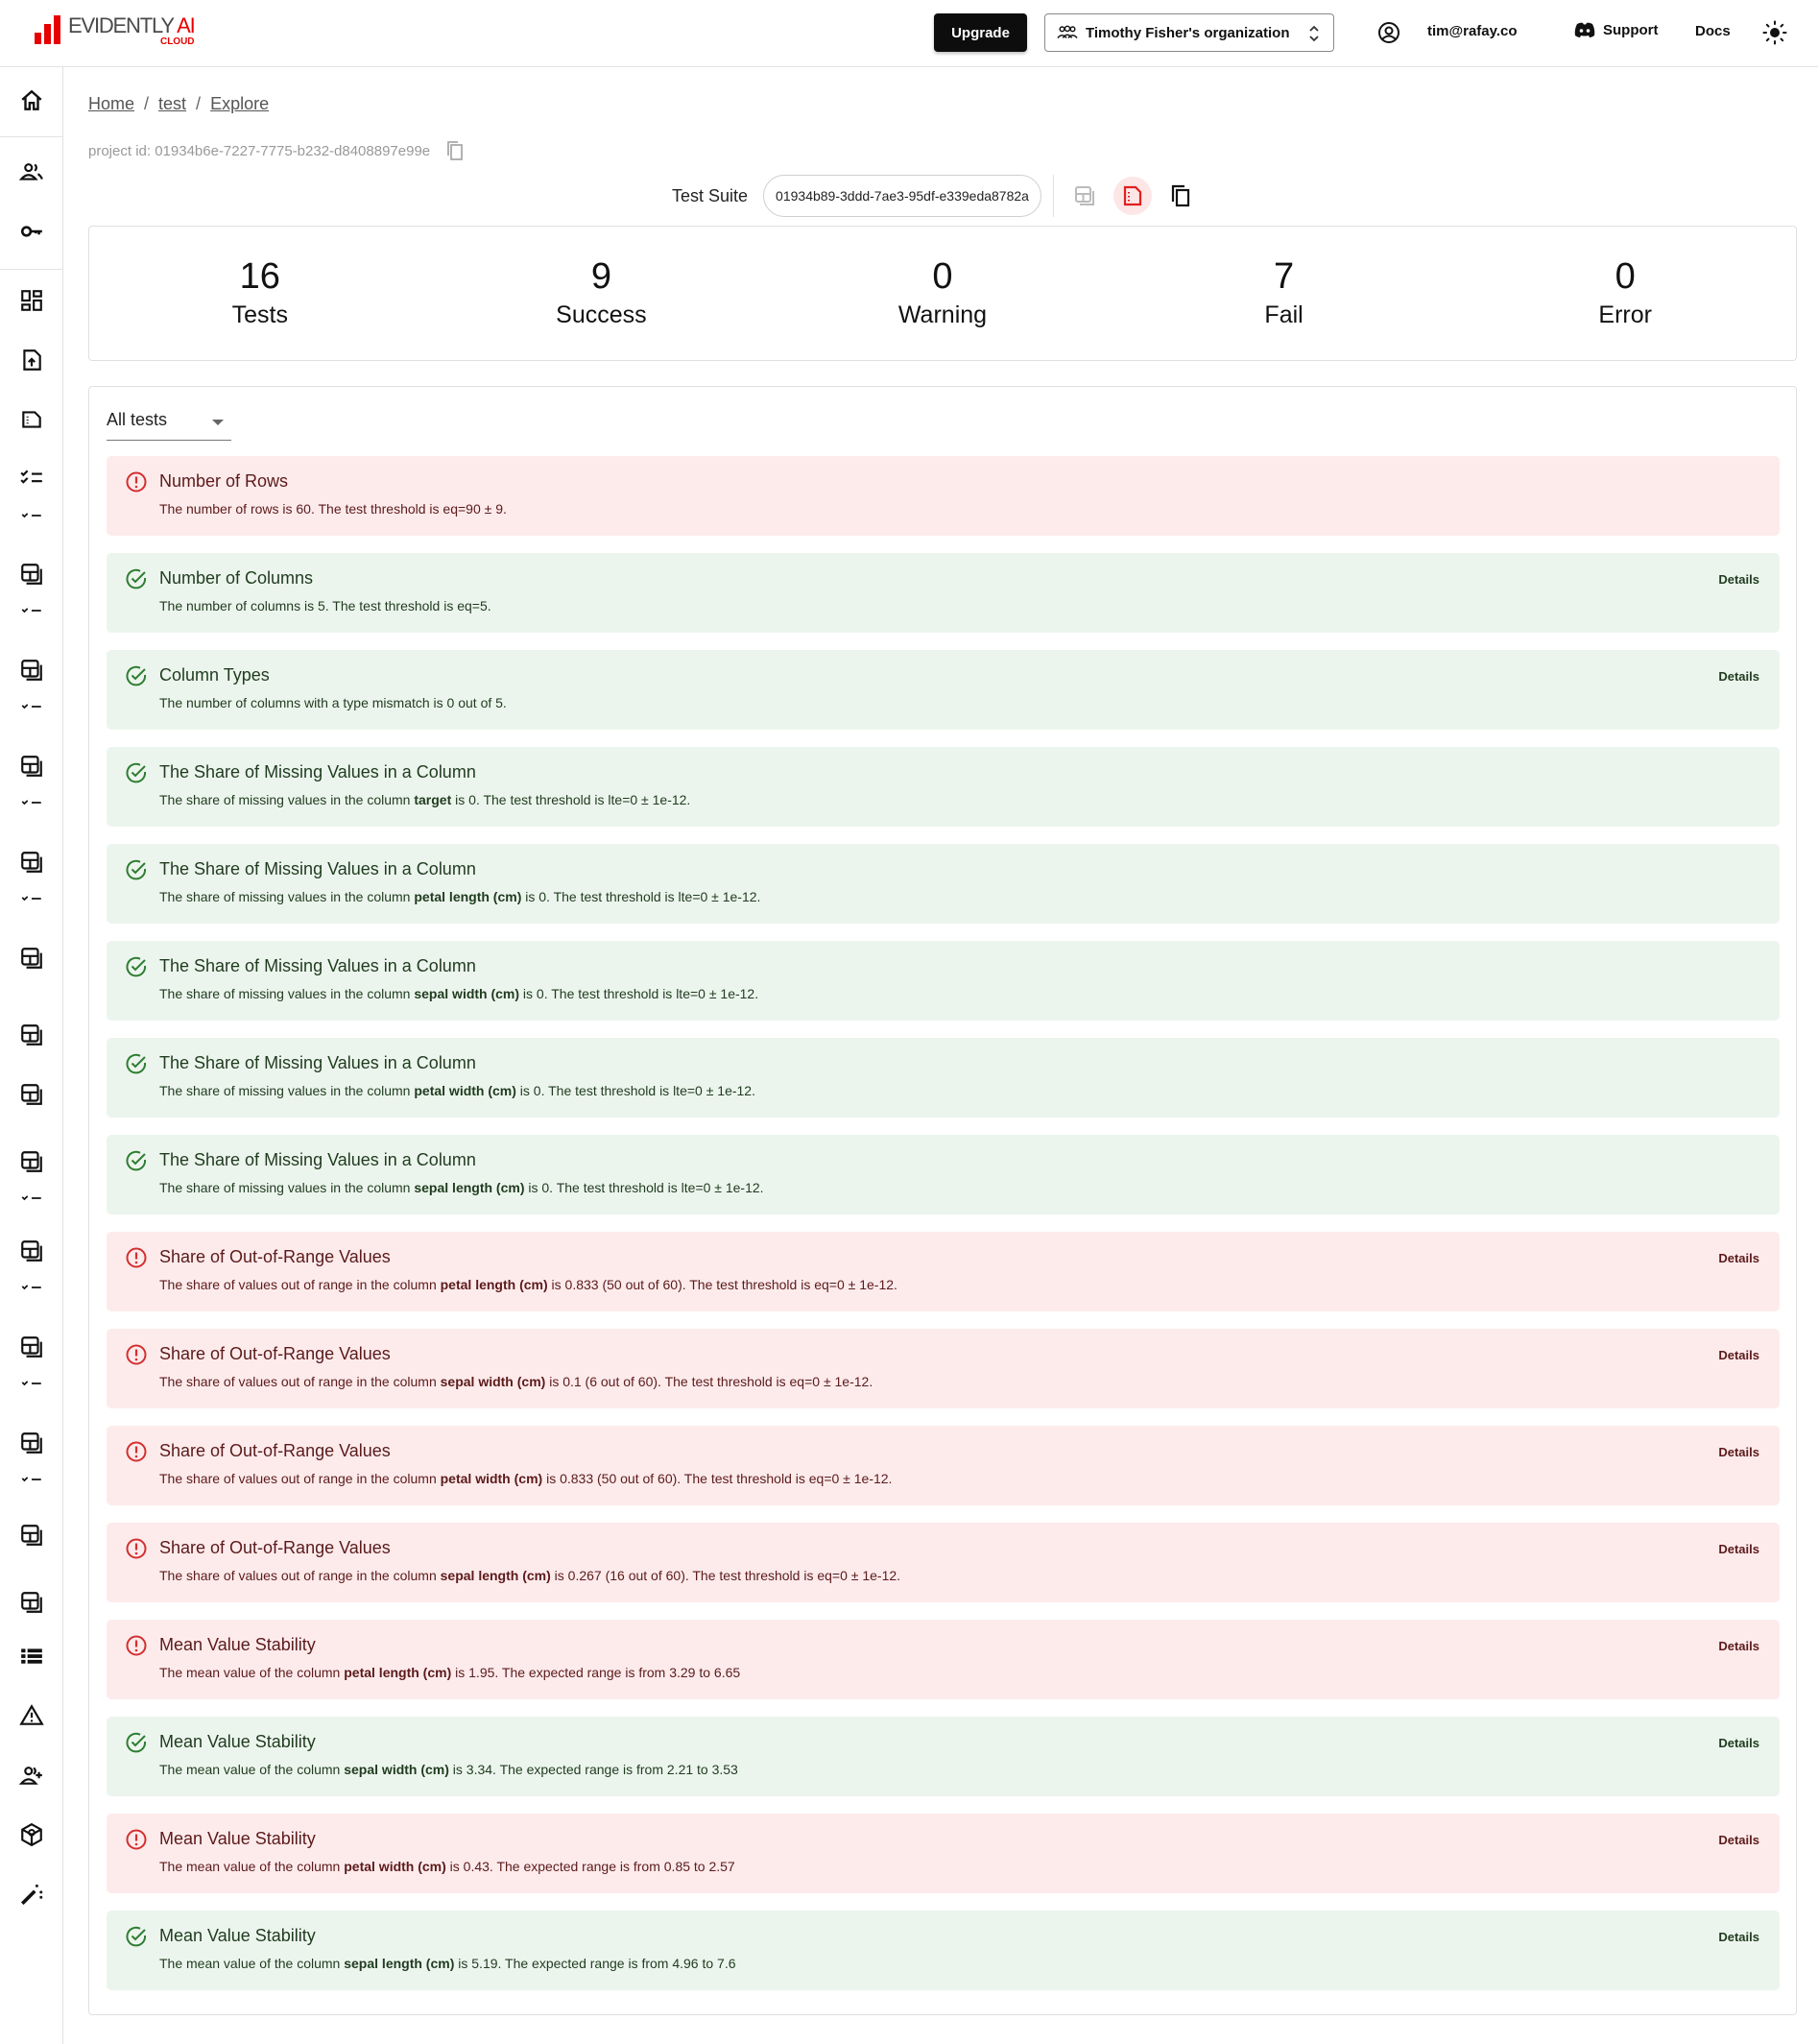  I want to click on test-title: Column Types, so click(214, 675).